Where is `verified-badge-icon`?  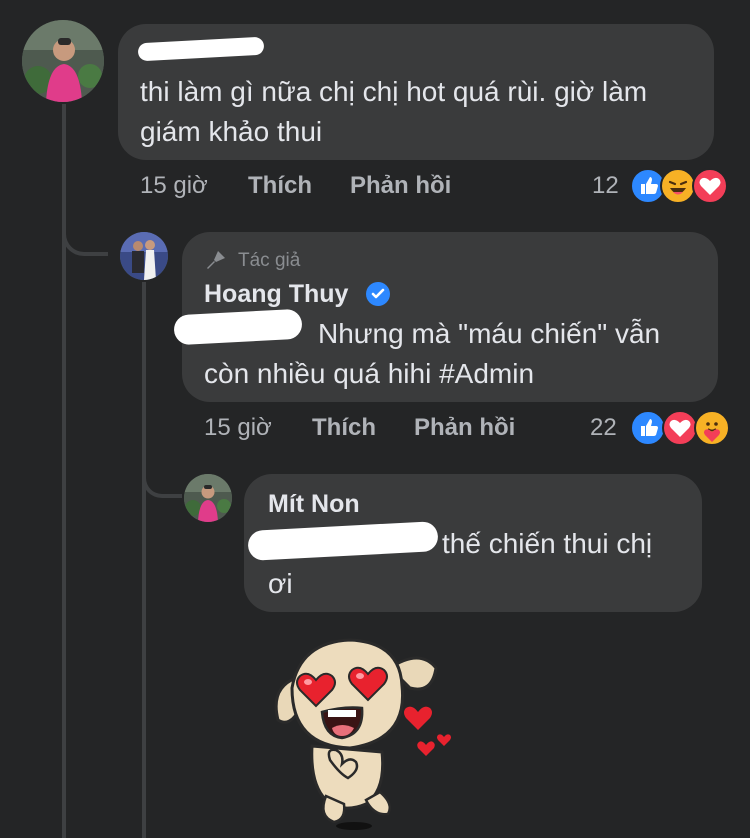 verified-badge-icon is located at coordinates (378, 294).